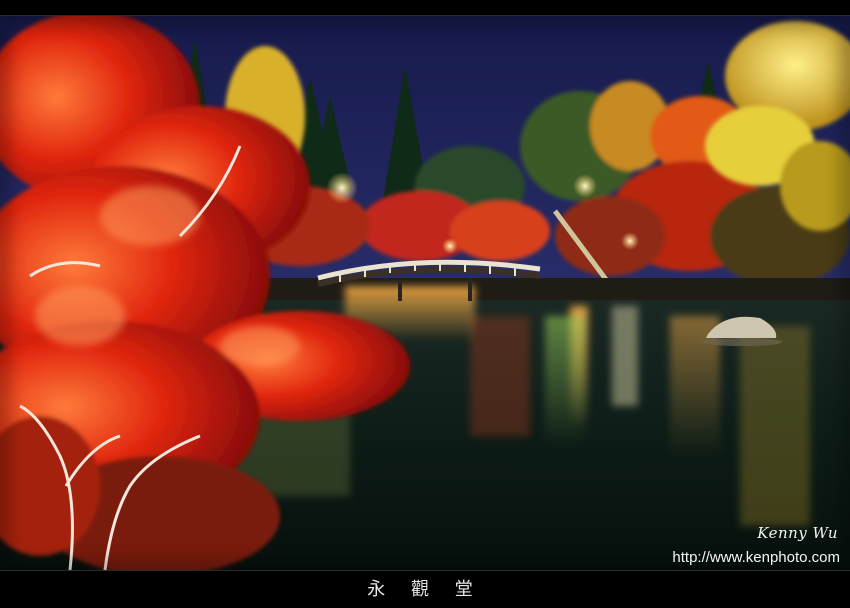  What do you see at coordinates (797, 533) in the screenshot?
I see `photographer-signature: Kenny Wu` at bounding box center [797, 533].